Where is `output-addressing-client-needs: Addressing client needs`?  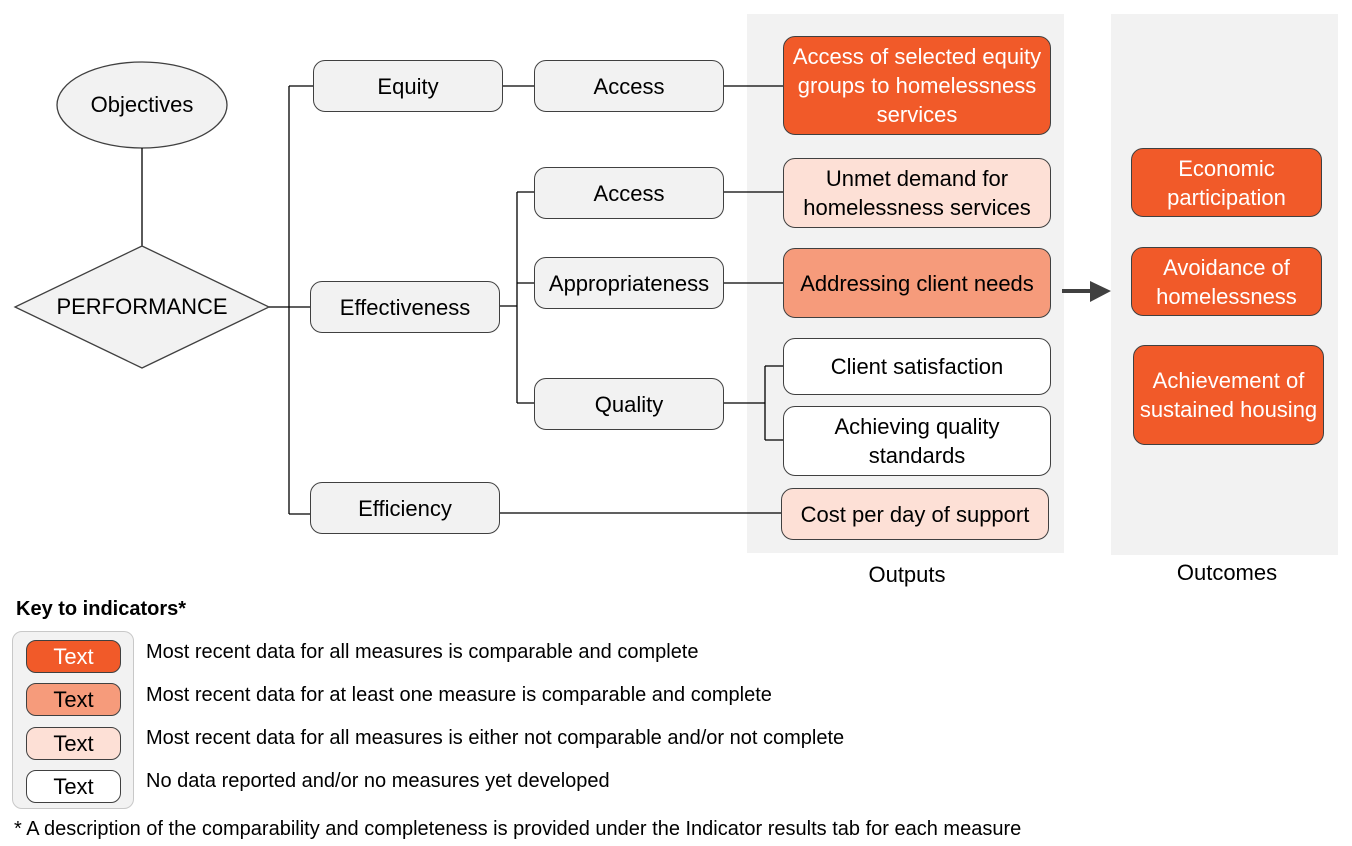
output-addressing-client-needs: Addressing client needs is located at coordinates (917, 283).